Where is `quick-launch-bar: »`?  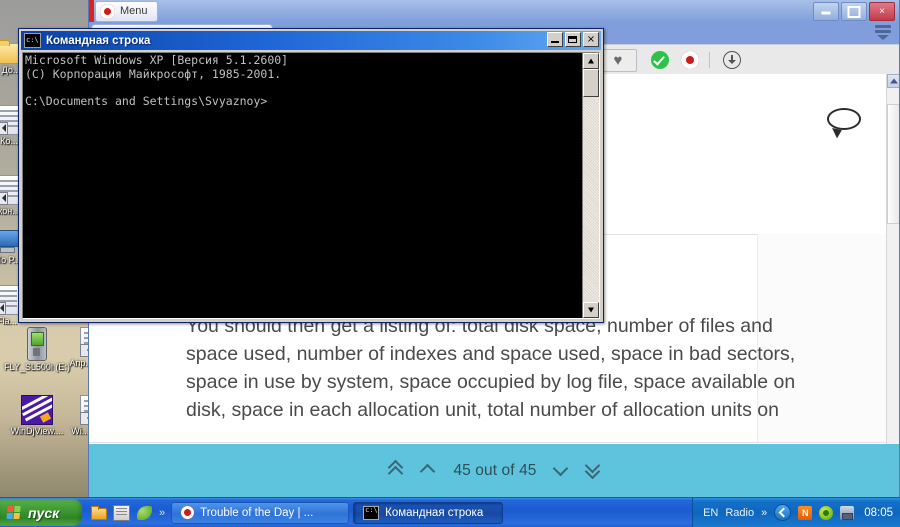
quick-launch-bar: » is located at coordinates (126, 512).